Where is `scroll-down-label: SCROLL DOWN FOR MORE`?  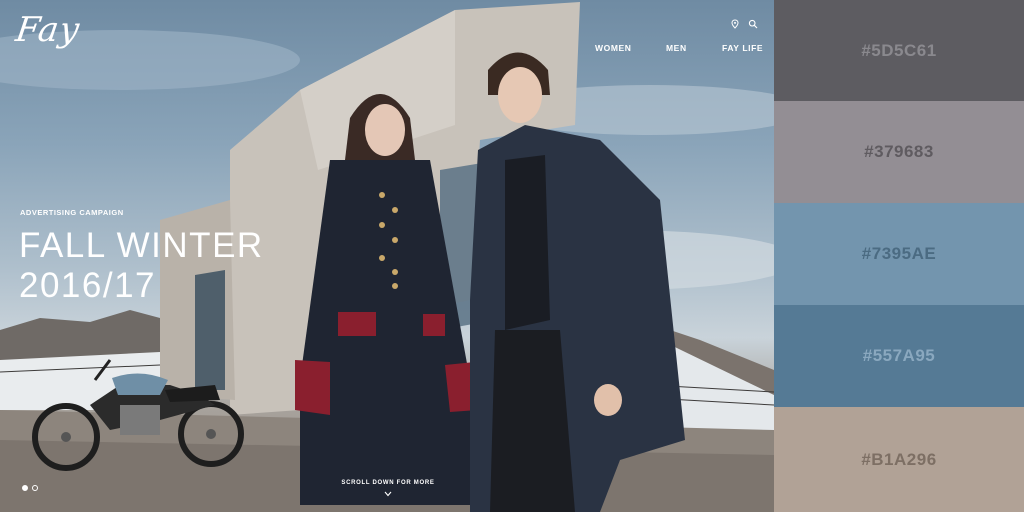 scroll-down-label: SCROLL DOWN FOR MORE is located at coordinates (388, 483).